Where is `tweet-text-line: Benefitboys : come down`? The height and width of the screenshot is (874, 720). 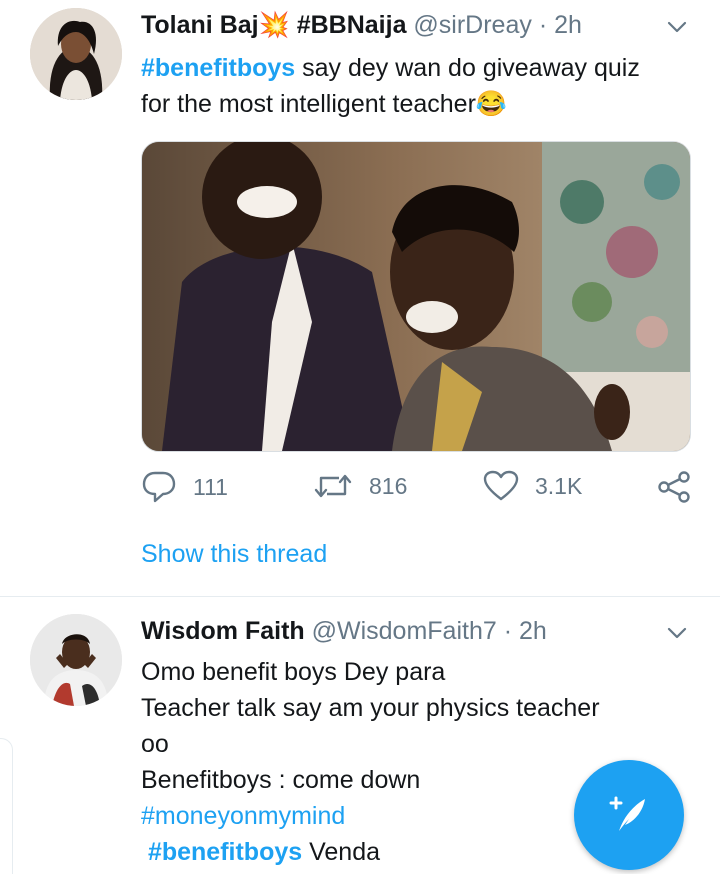 tweet-text-line: Benefitboys : come down is located at coordinates (281, 780).